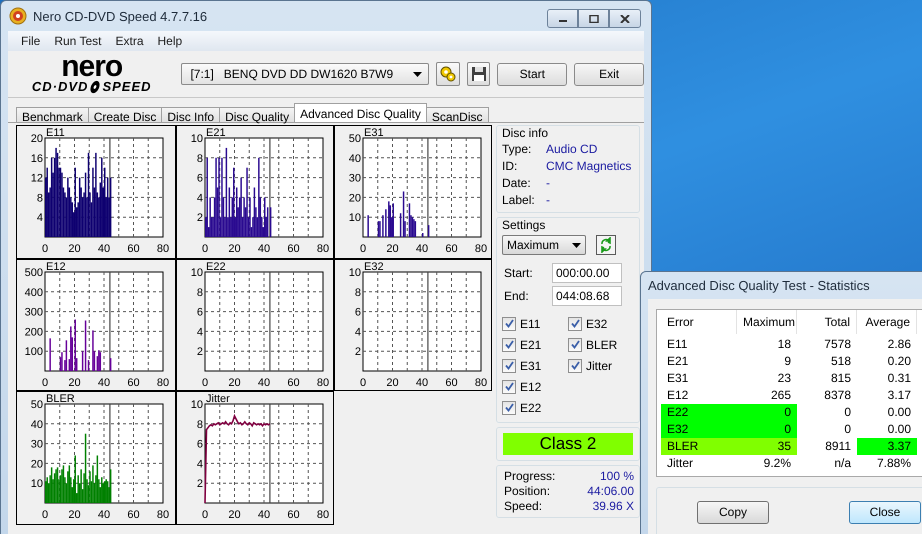  I want to click on chart-title: Jitter, so click(218, 399).